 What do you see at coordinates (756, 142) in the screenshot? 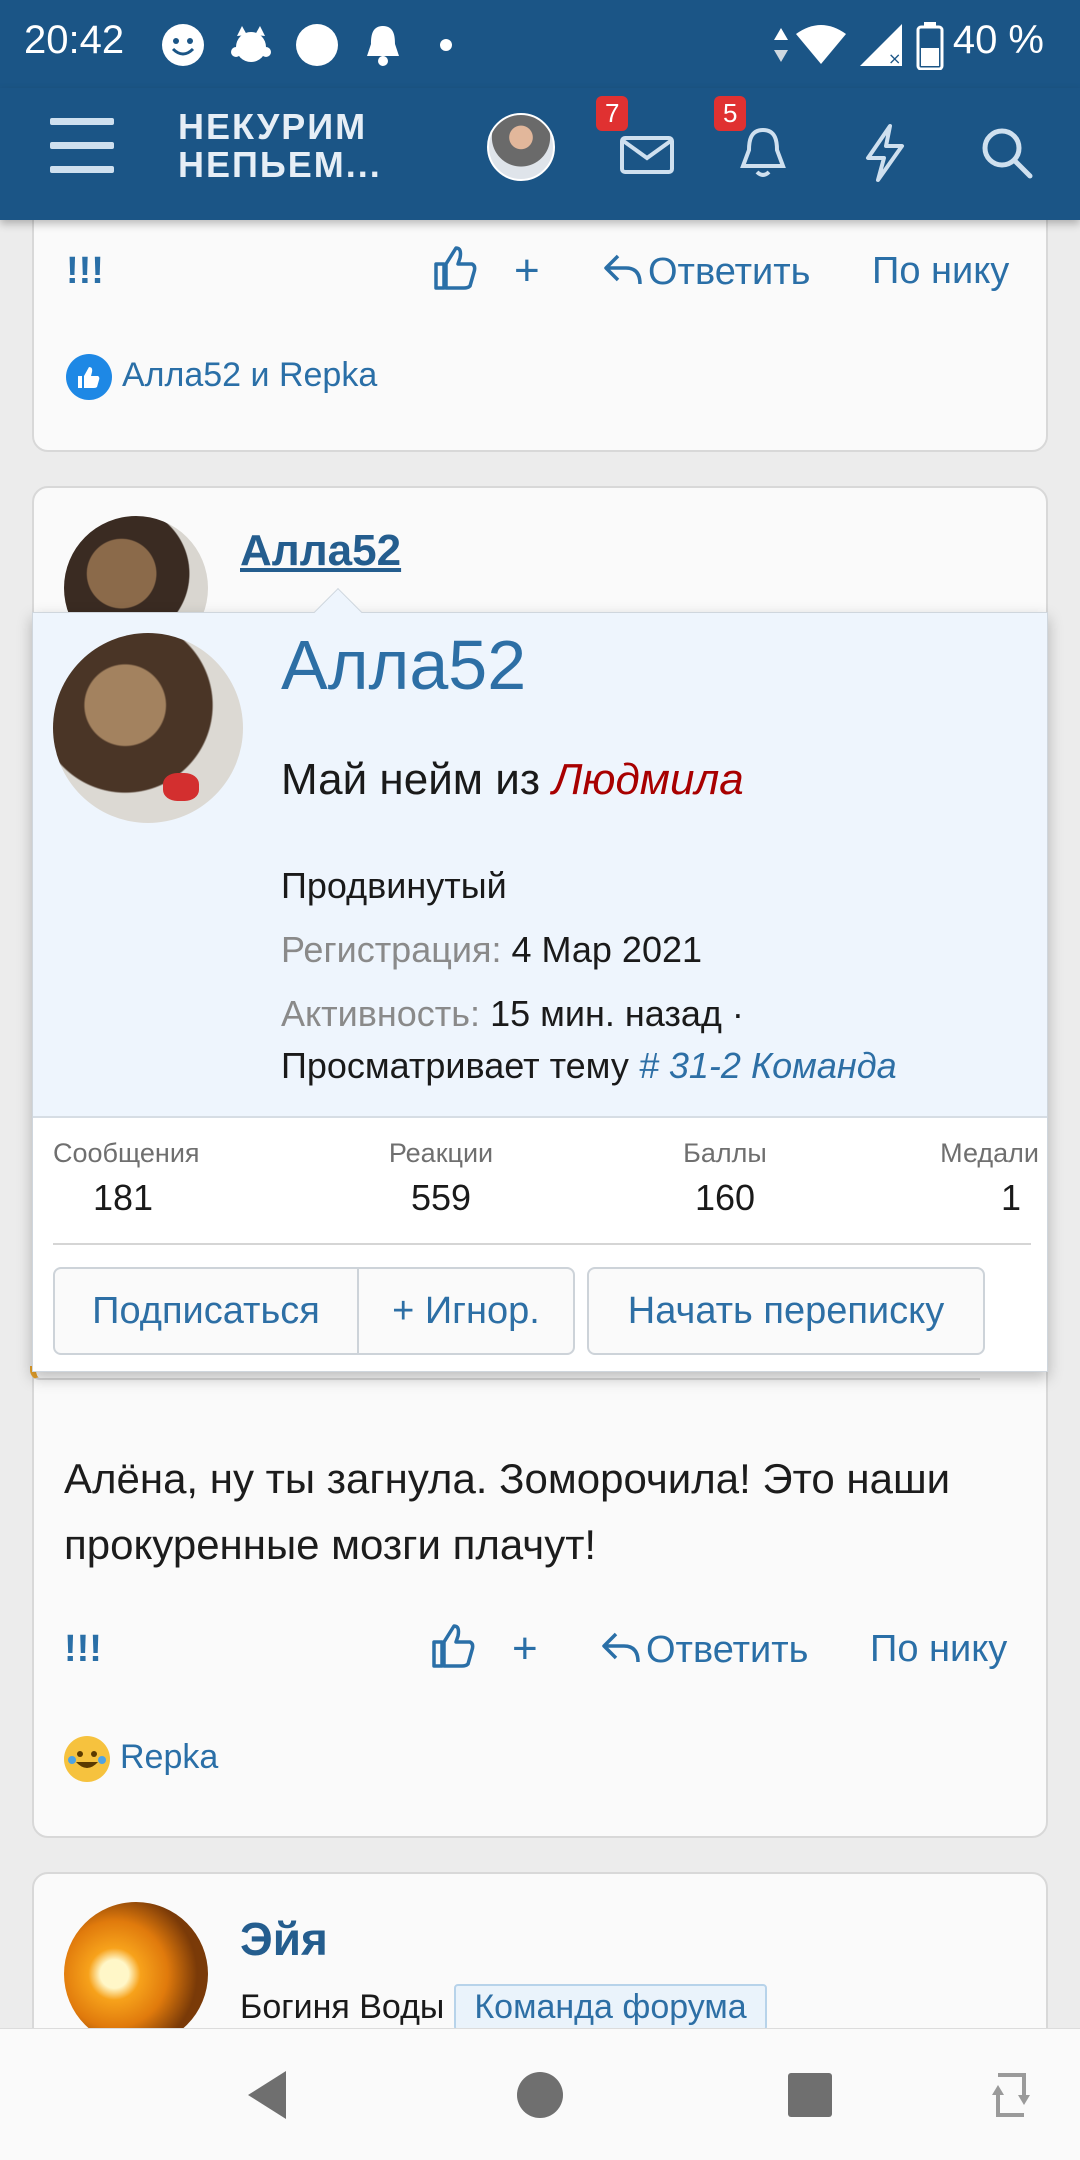
I see `alerts-button: 5` at bounding box center [756, 142].